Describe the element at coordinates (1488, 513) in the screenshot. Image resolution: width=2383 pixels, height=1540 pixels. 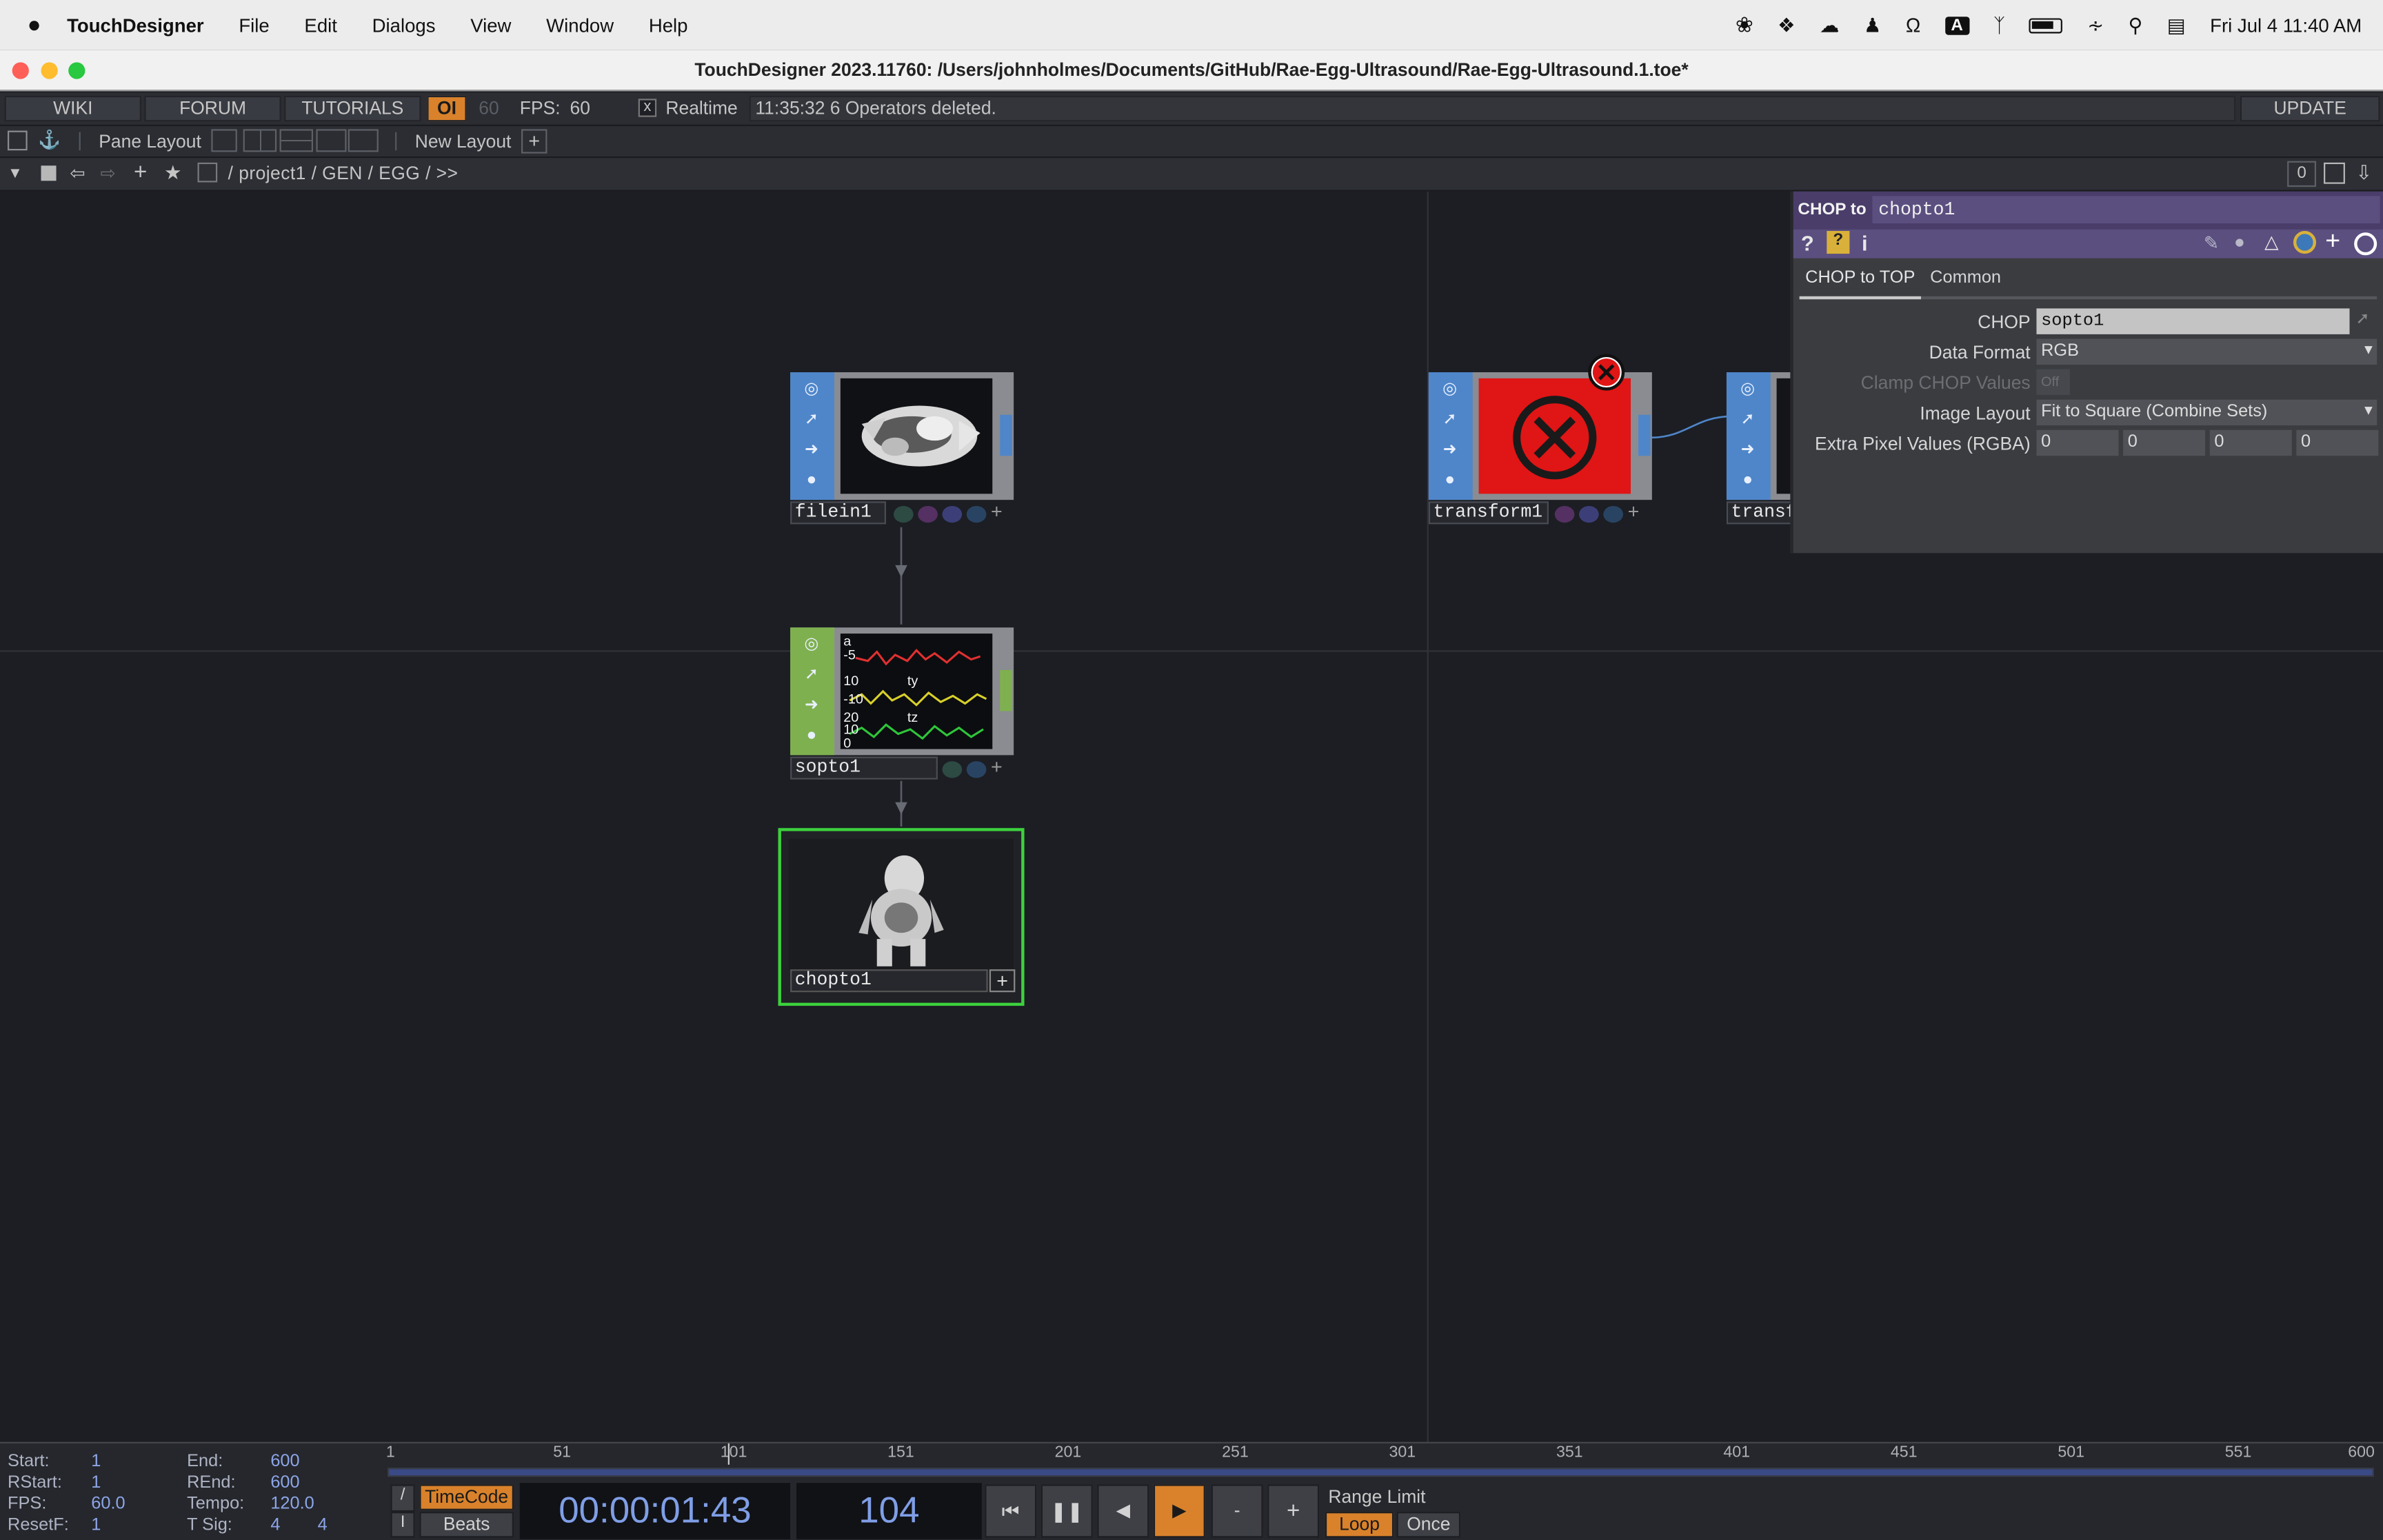
I see `node-name-transform1: transform1` at that location.